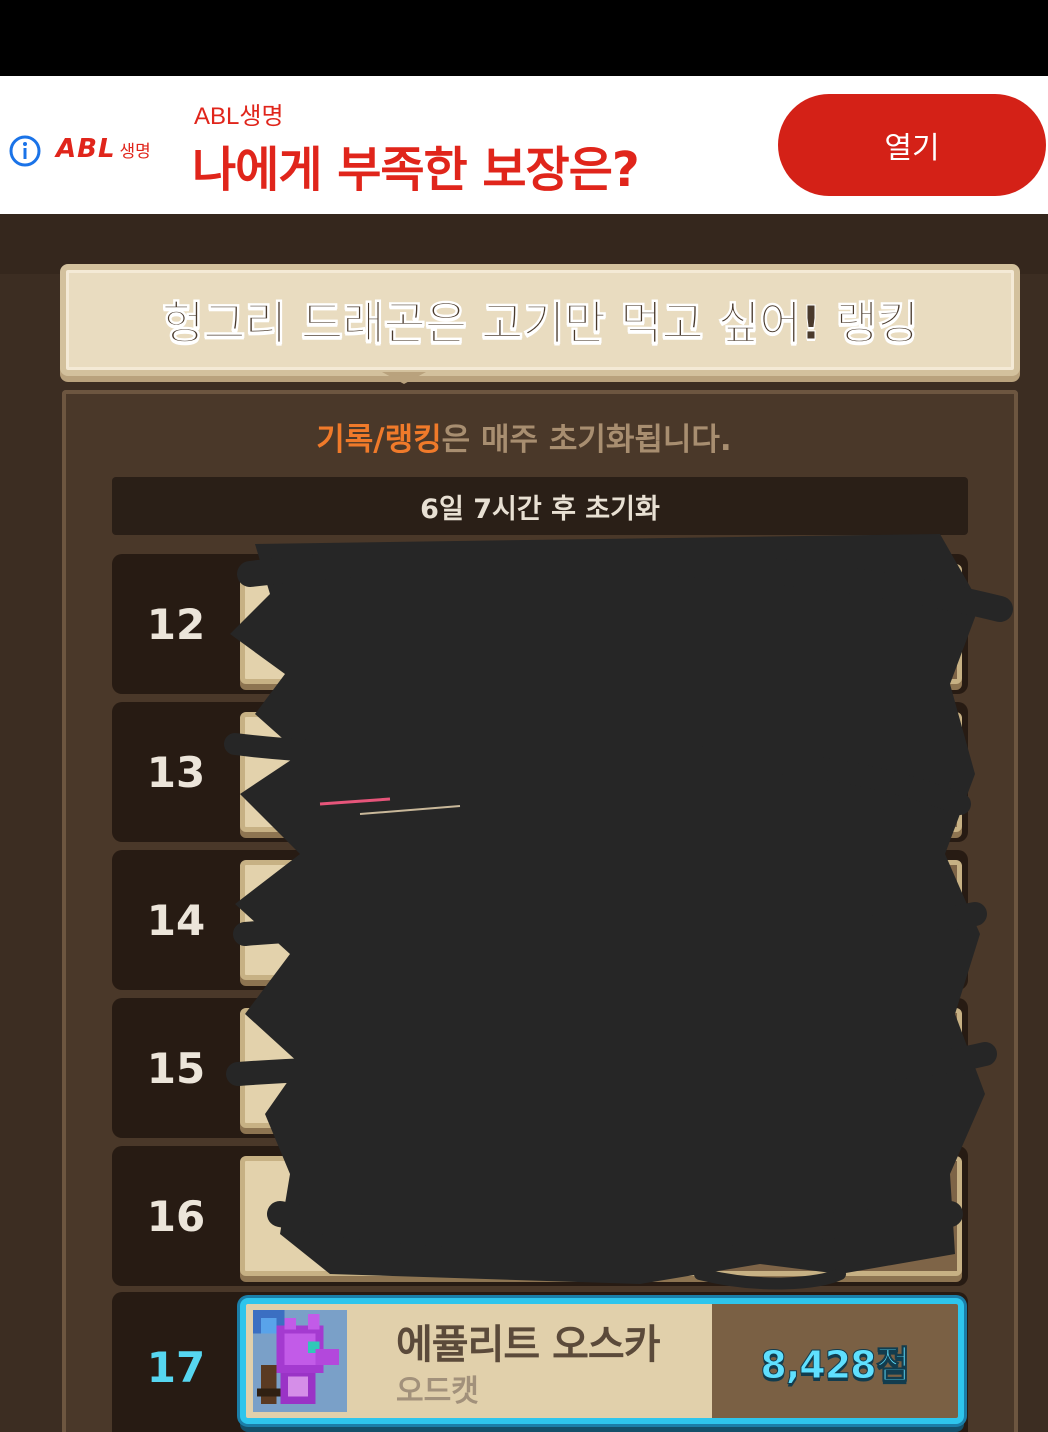 The image size is (1048, 1432). What do you see at coordinates (103, 149) in the screenshot?
I see `advertiser-logo: ABL 생명` at bounding box center [103, 149].